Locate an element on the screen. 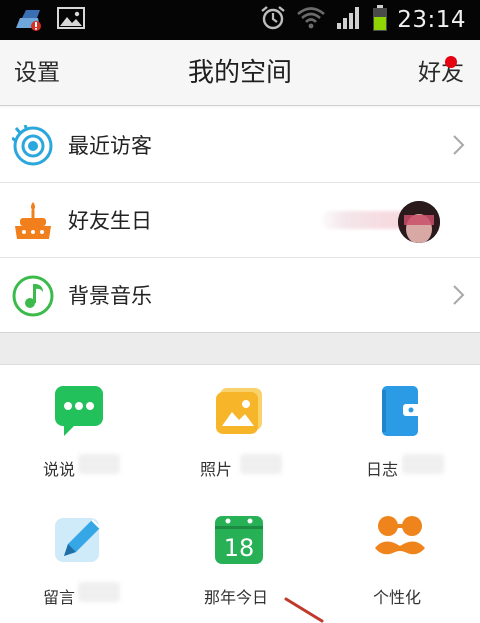 This screenshot has height=623, width=480. list-item-label: 背景音乐 is located at coordinates (110, 296).